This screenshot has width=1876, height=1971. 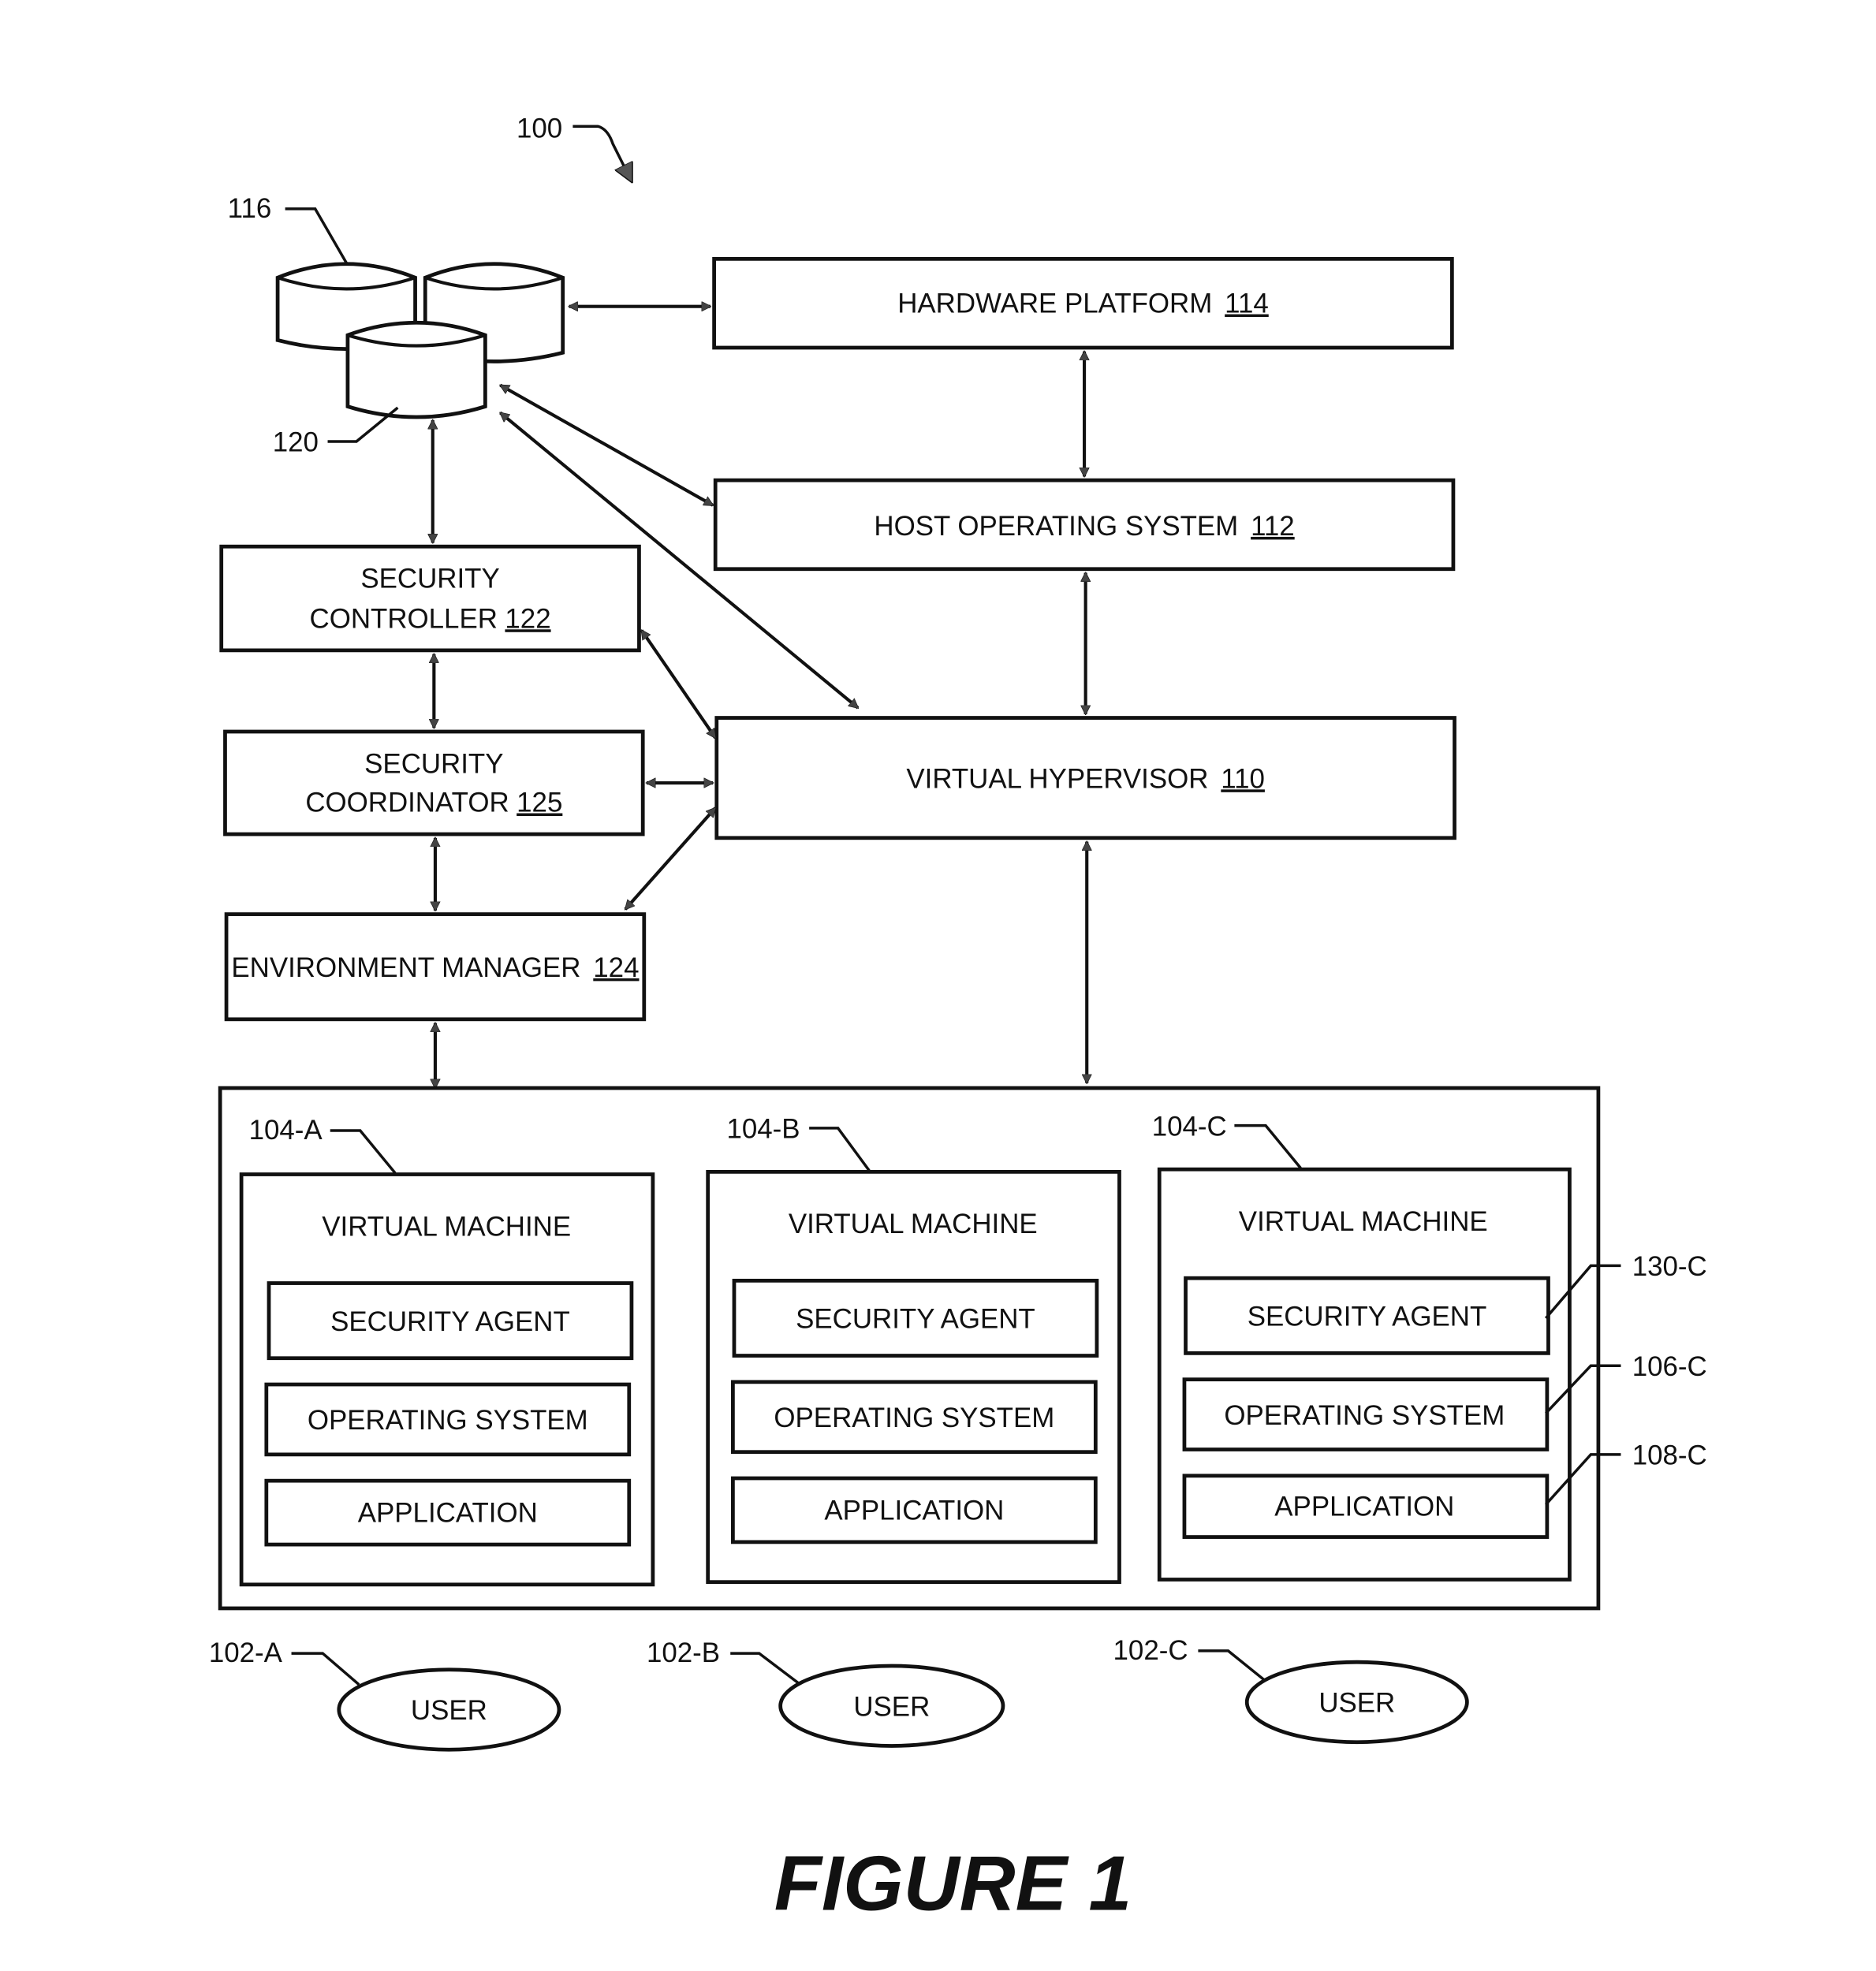 I want to click on environment-manager-label: ENVIRONMENT MANAGER, so click(x=406, y=967).